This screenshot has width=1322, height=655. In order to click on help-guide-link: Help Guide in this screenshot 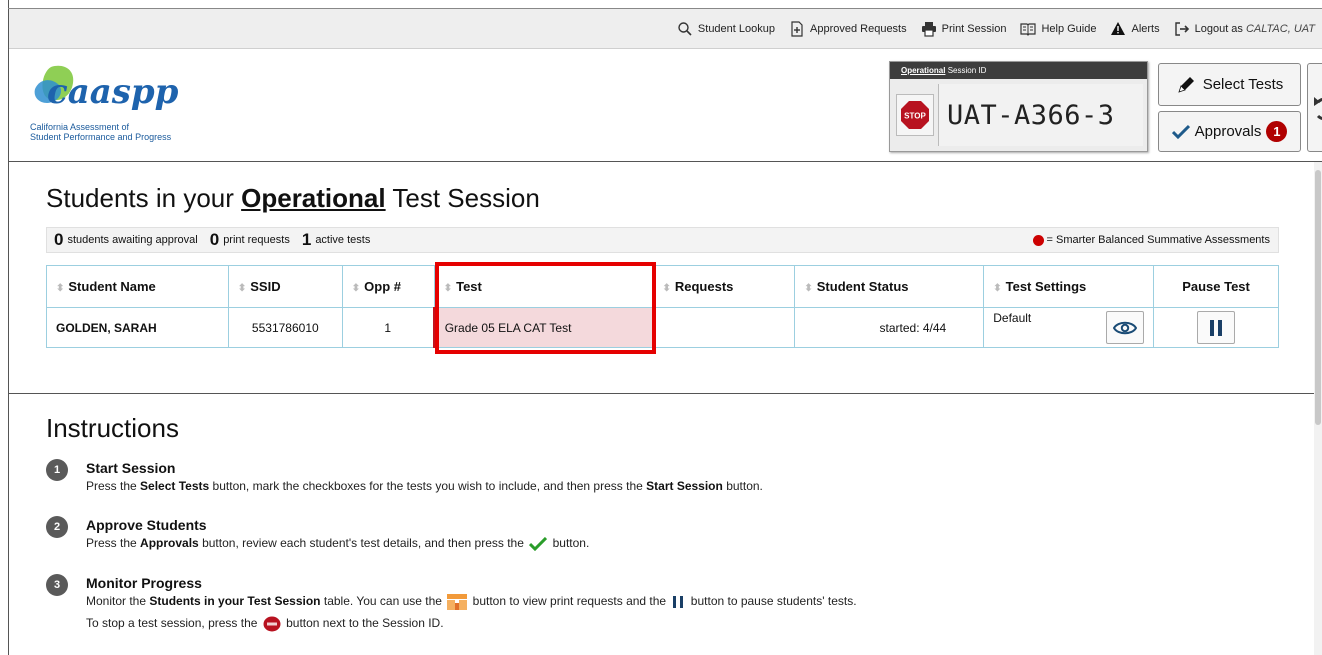, I will do `click(1058, 29)`.